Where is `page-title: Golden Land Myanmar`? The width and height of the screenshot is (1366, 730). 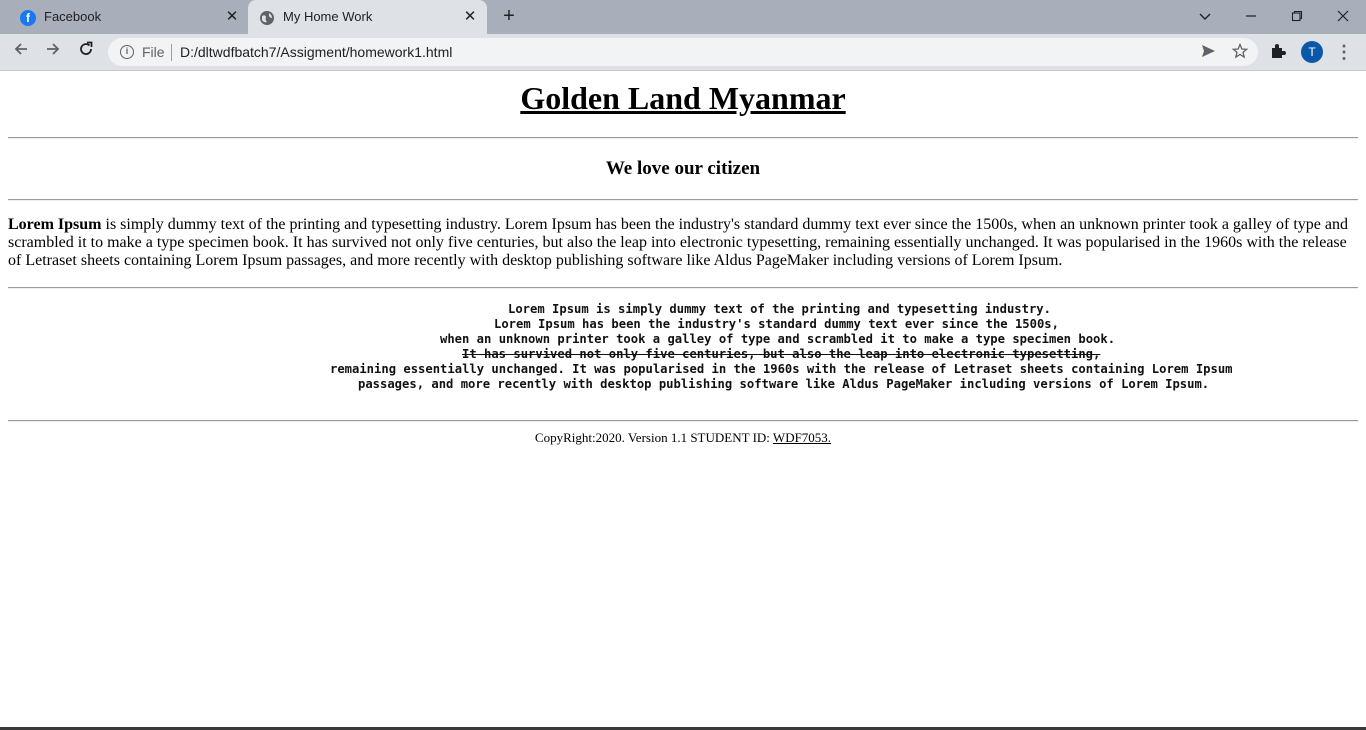 page-title: Golden Land Myanmar is located at coordinates (683, 98).